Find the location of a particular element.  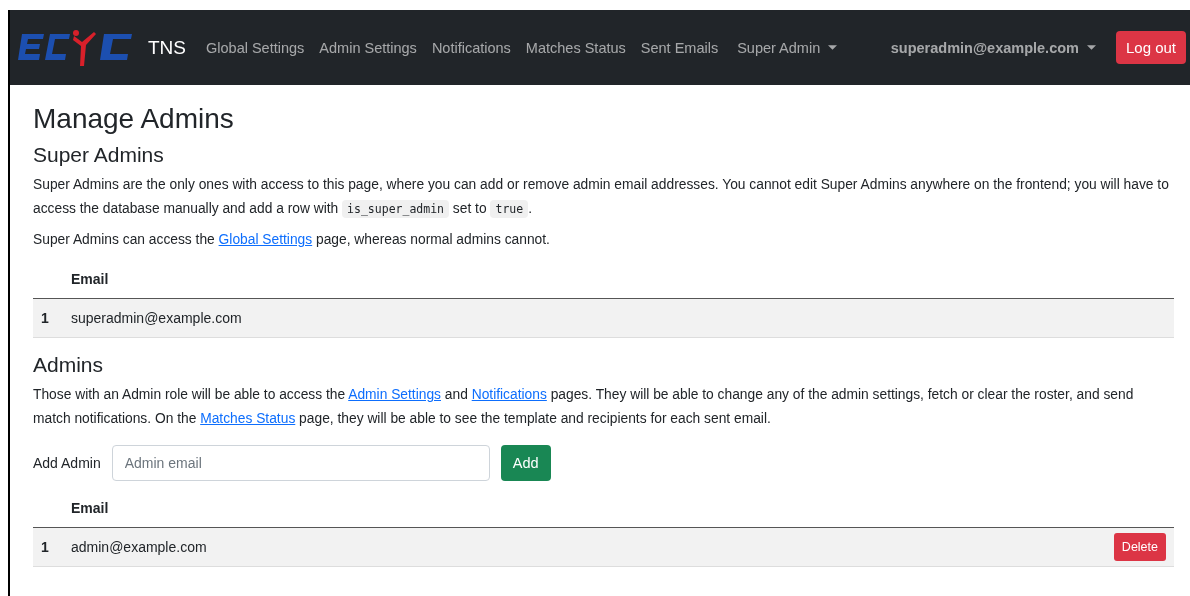

link: Notifications is located at coordinates (509, 394).